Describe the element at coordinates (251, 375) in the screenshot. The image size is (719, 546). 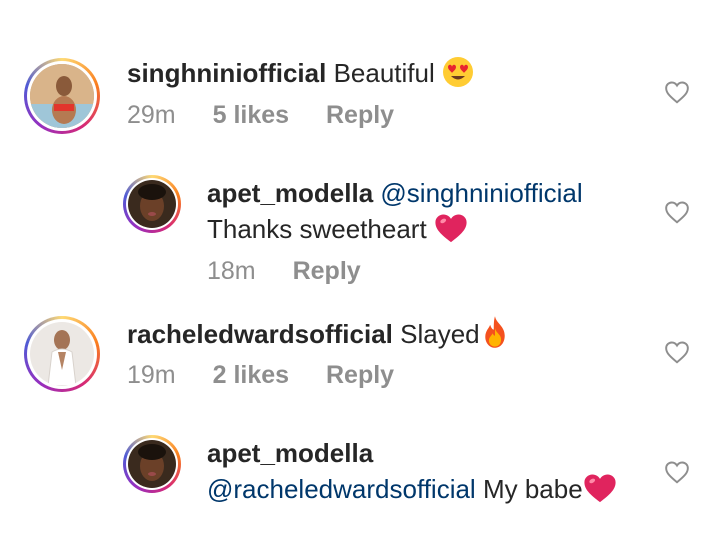
I see `likes-count: 2 likes` at that location.